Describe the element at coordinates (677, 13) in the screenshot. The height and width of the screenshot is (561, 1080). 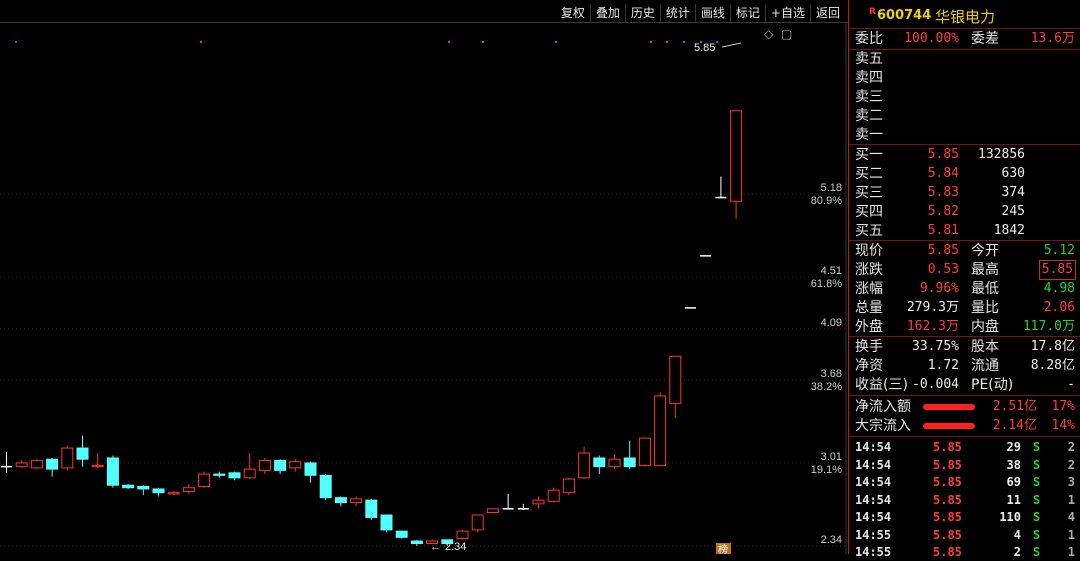
I see `toolbar-button: 统计` at that location.